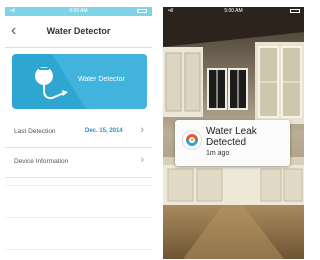  I want to click on notification-title-line2: Detected, so click(226, 142).